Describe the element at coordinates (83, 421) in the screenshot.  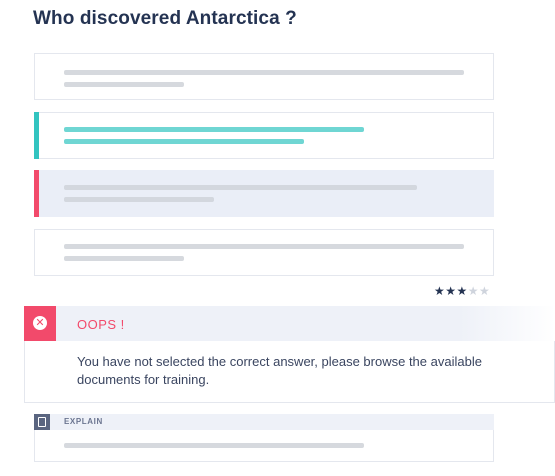
I see `explain-label: EXPLAIN` at that location.